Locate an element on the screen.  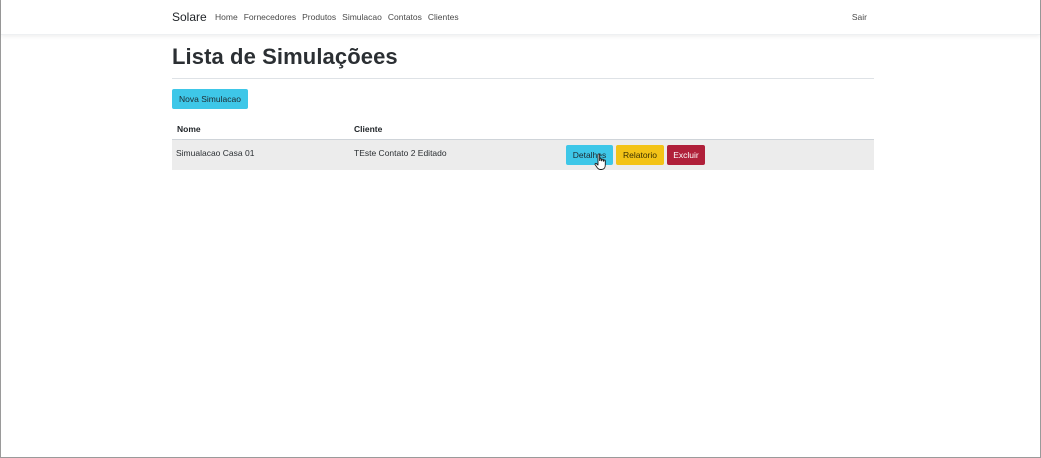
new-simulation-button: Nova Simulacao is located at coordinates (210, 99).